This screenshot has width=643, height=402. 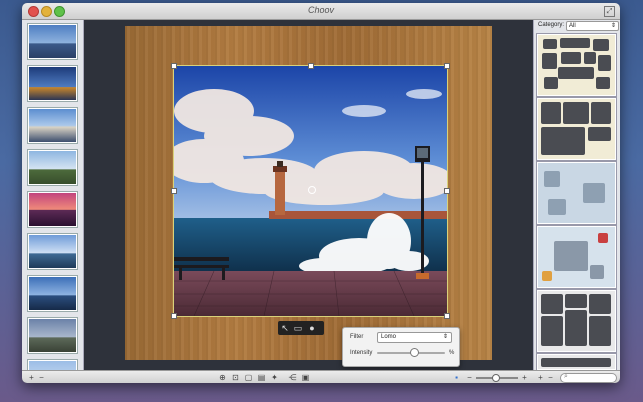 What do you see at coordinates (274, 377) in the screenshot?
I see `magic-wand-icon: ✦` at bounding box center [274, 377].